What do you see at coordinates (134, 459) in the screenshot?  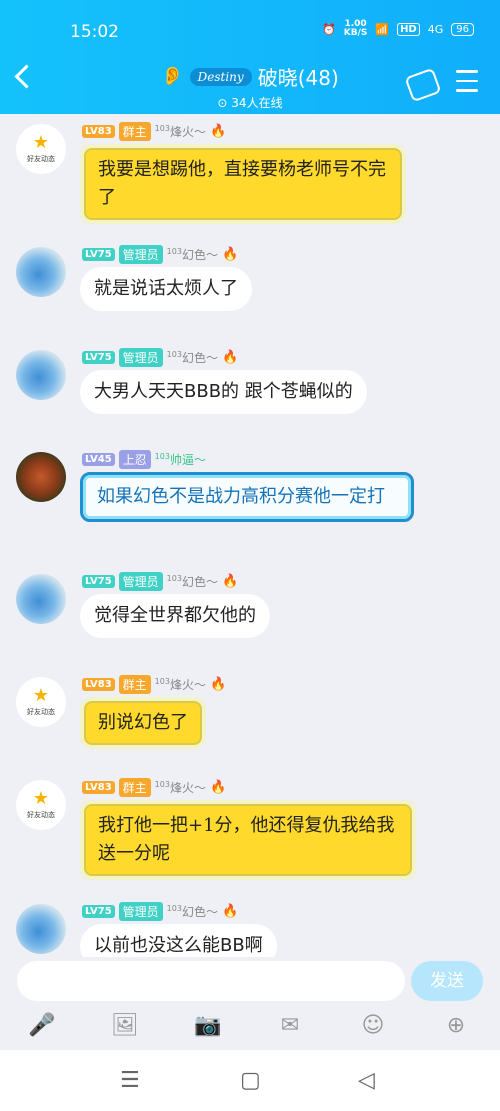 I see `role-badge: 上忍` at bounding box center [134, 459].